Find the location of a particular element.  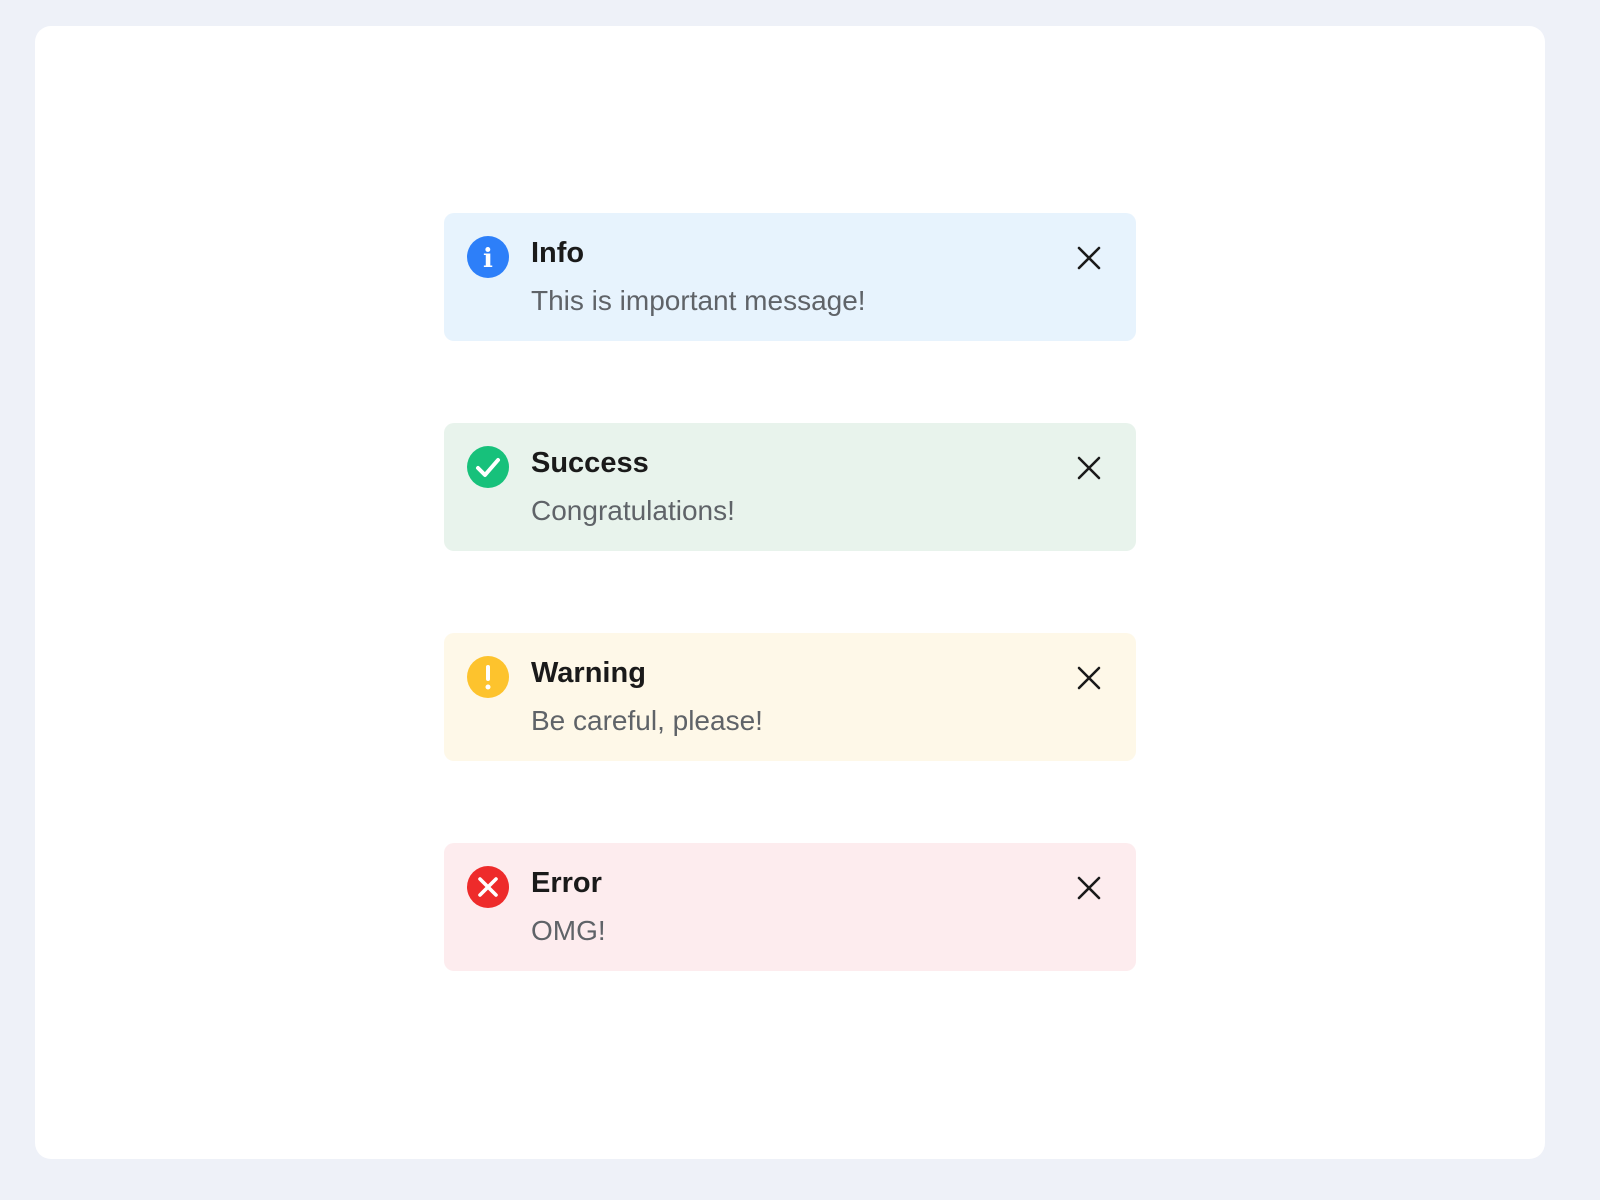

alert-message: This is important message! is located at coordinates (698, 300).